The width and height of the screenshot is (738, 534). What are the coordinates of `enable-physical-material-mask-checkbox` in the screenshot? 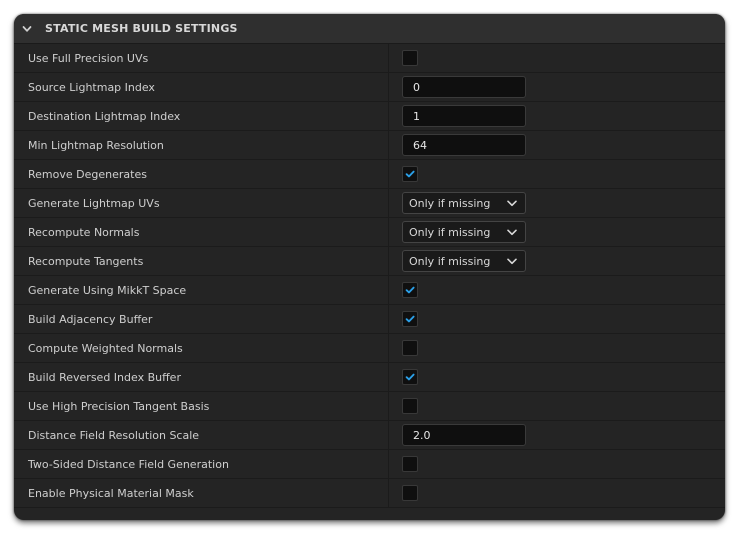 It's located at (410, 493).